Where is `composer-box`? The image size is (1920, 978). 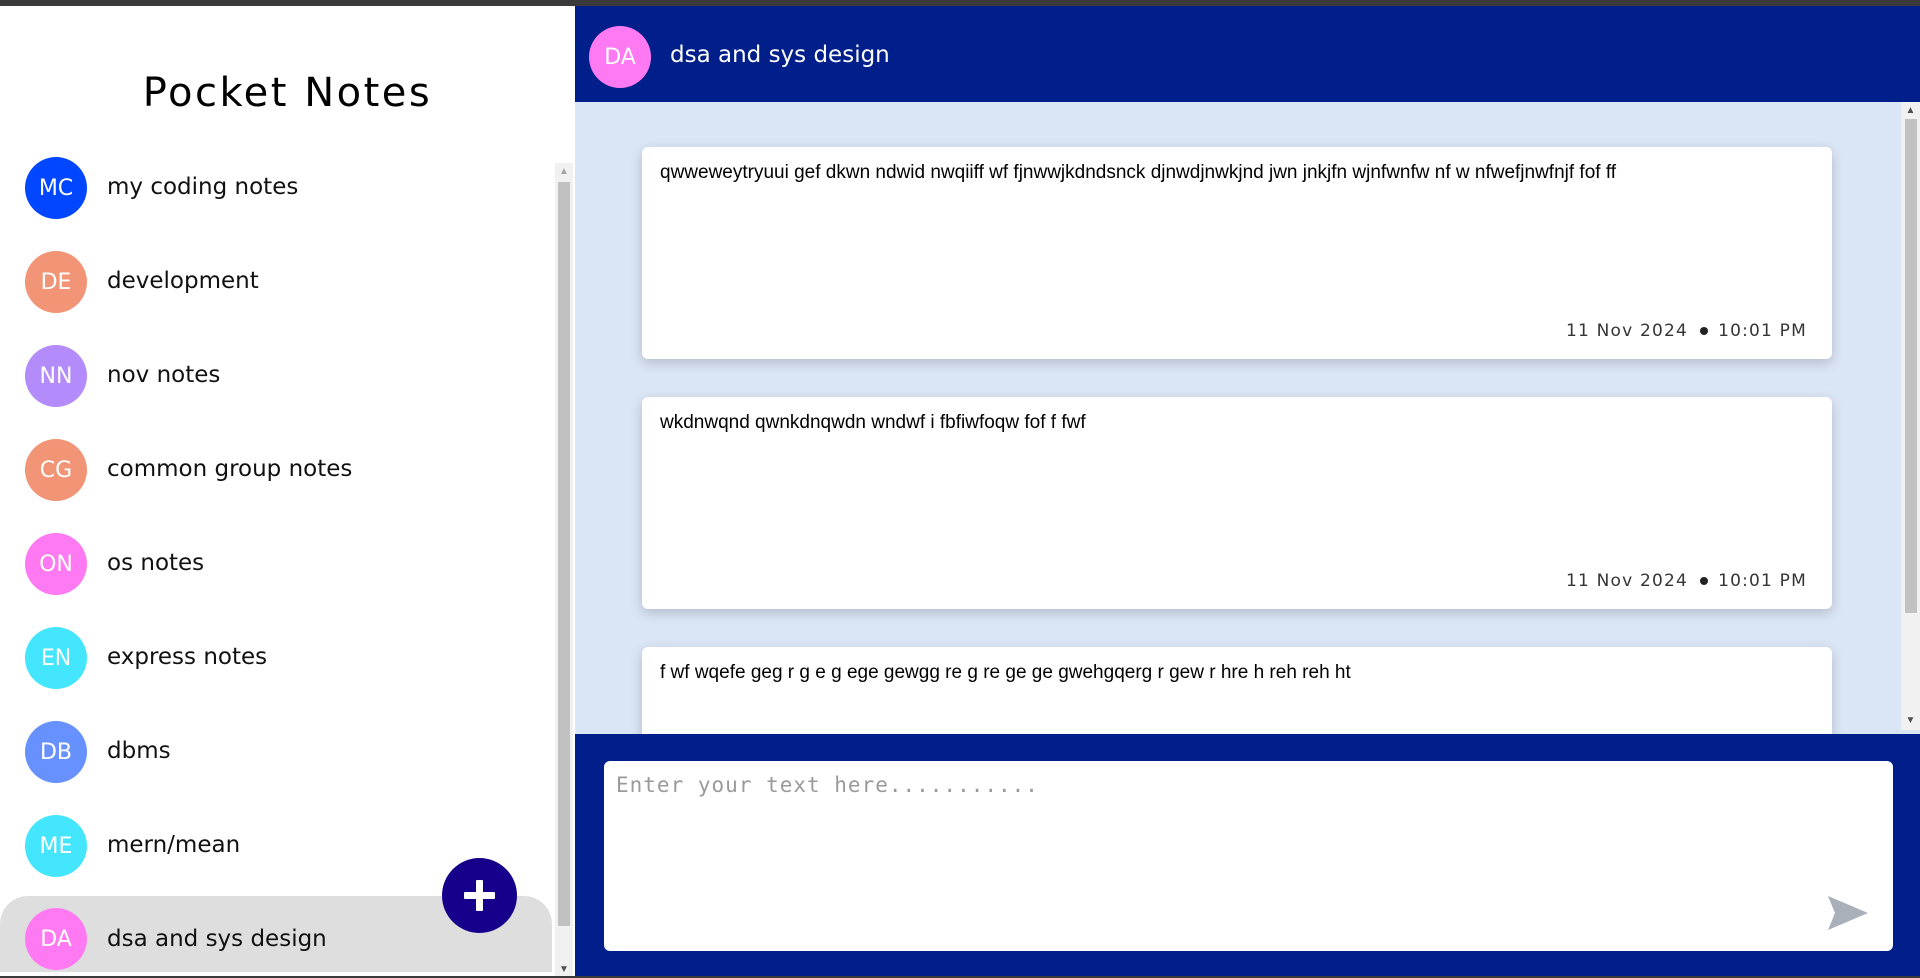
composer-box is located at coordinates (1248, 856).